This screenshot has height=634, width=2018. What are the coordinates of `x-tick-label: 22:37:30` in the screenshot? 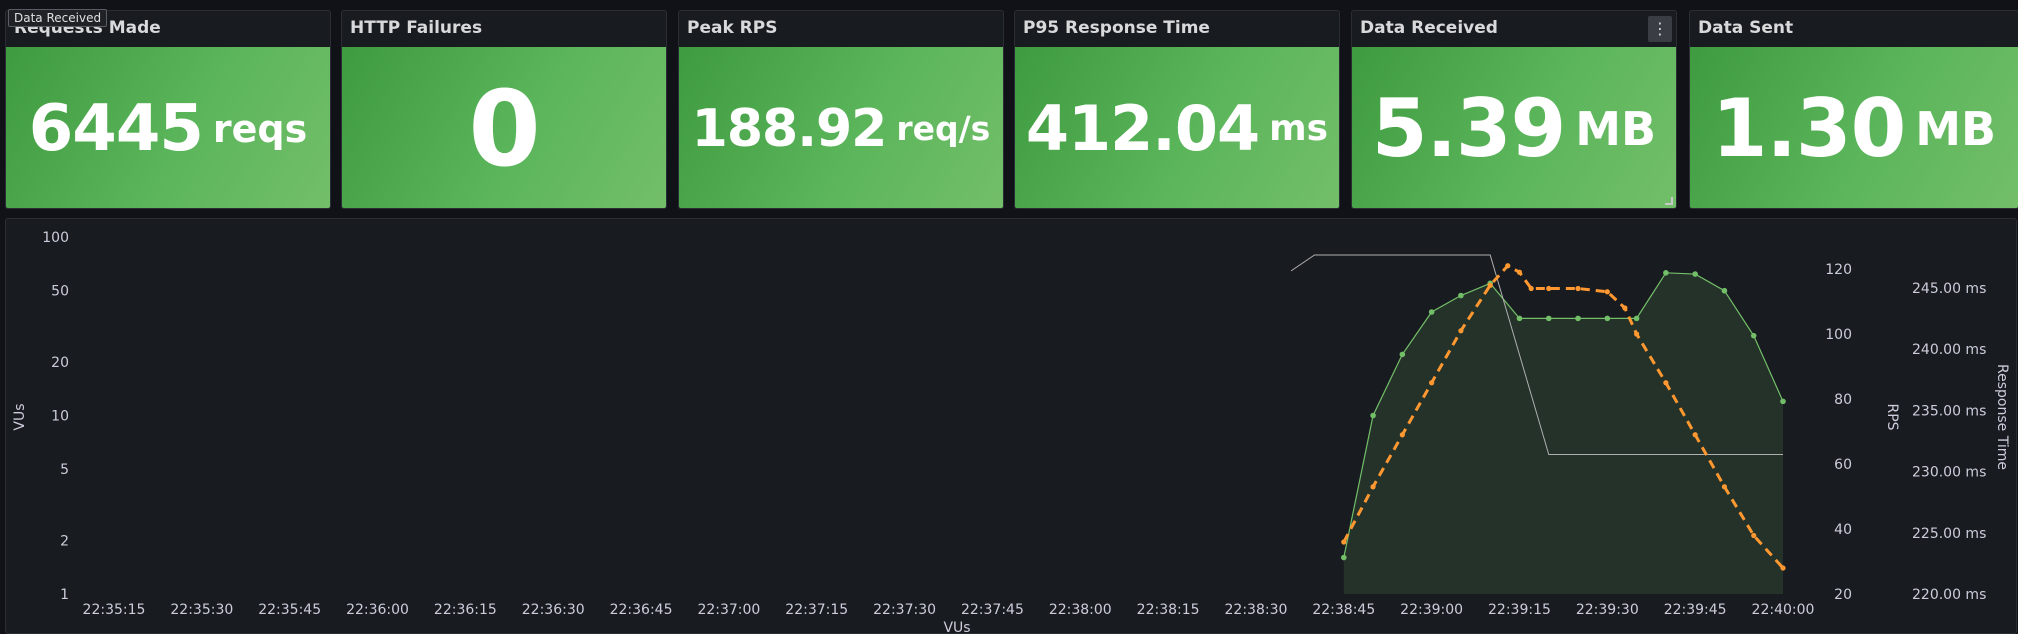 It's located at (904, 610).